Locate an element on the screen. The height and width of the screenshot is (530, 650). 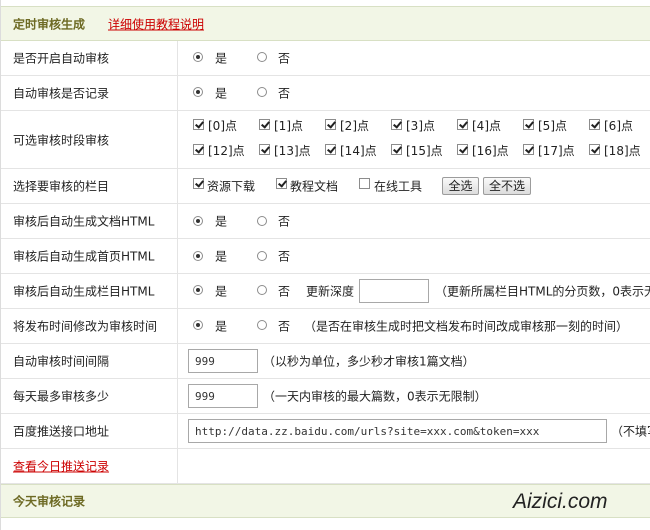
period-label: [13]点 is located at coordinates (292, 151).